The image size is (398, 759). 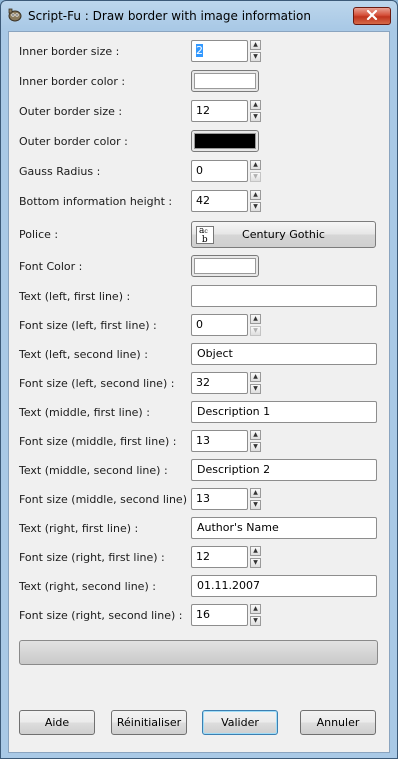 I want to click on param-label: Font size (middle, second line) :, so click(x=107, y=499).